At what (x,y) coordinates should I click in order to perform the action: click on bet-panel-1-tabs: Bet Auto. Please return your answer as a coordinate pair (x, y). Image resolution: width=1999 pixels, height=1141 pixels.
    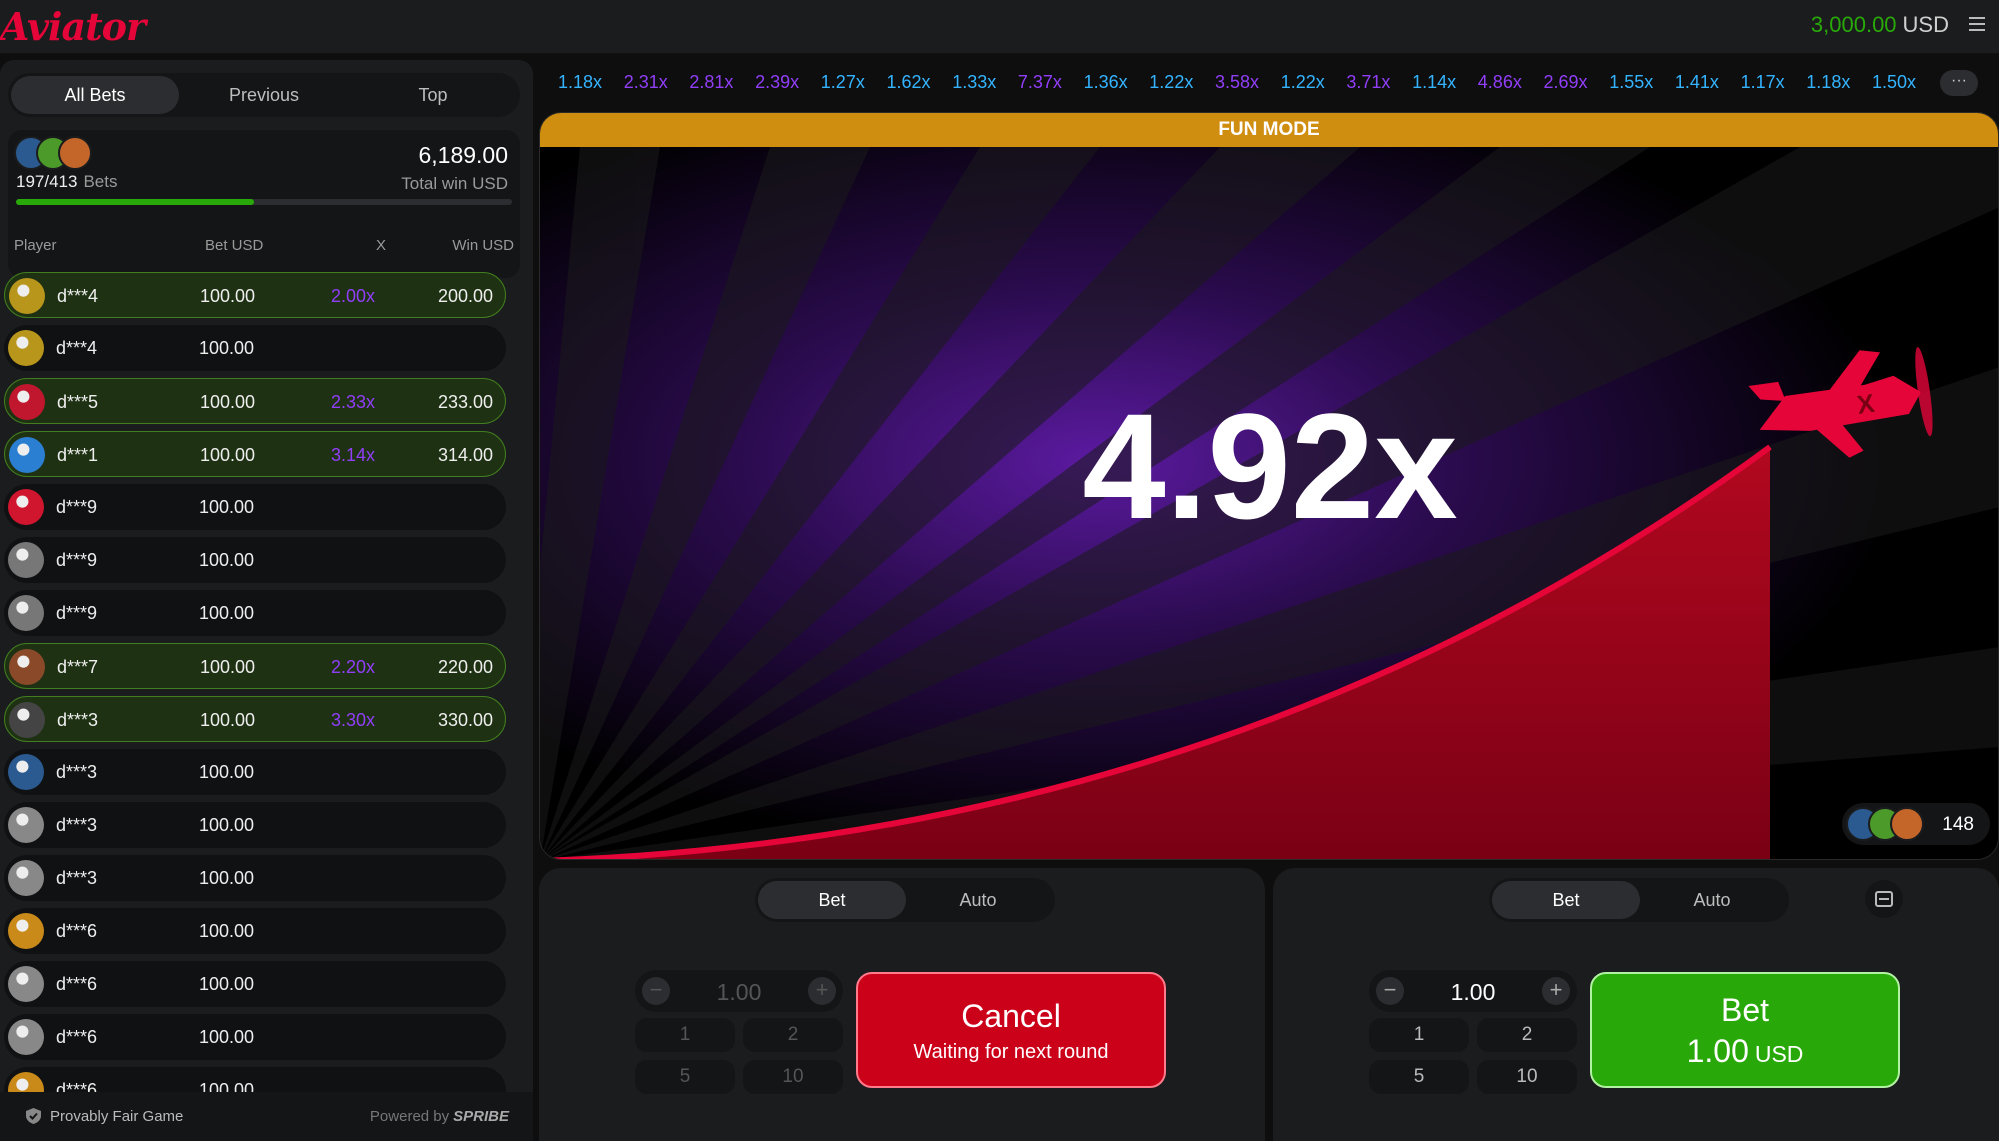
    Looking at the image, I should click on (905, 900).